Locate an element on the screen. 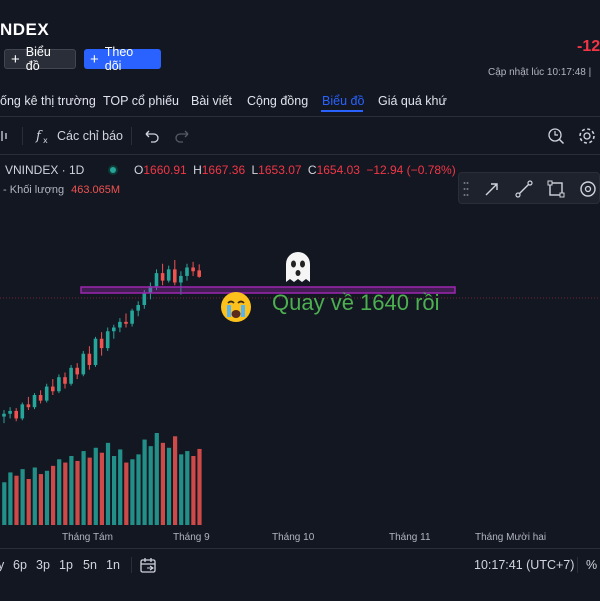  range-6m: 6p is located at coordinates (20, 565).